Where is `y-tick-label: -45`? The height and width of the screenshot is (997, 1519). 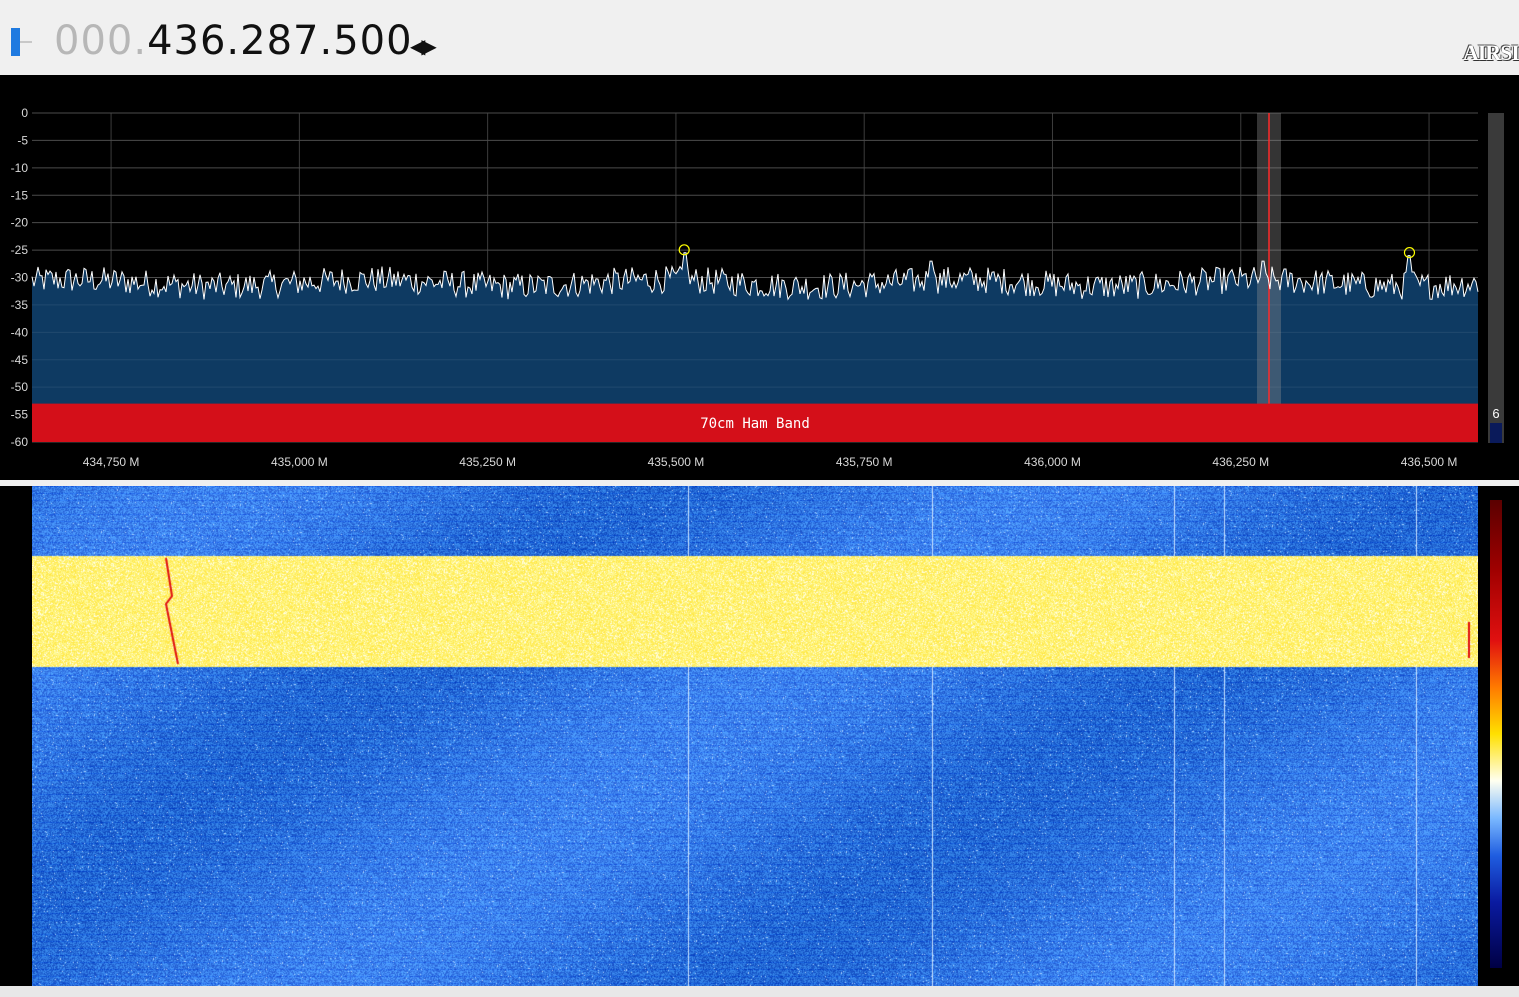
y-tick-label: -45 is located at coordinates (20, 360).